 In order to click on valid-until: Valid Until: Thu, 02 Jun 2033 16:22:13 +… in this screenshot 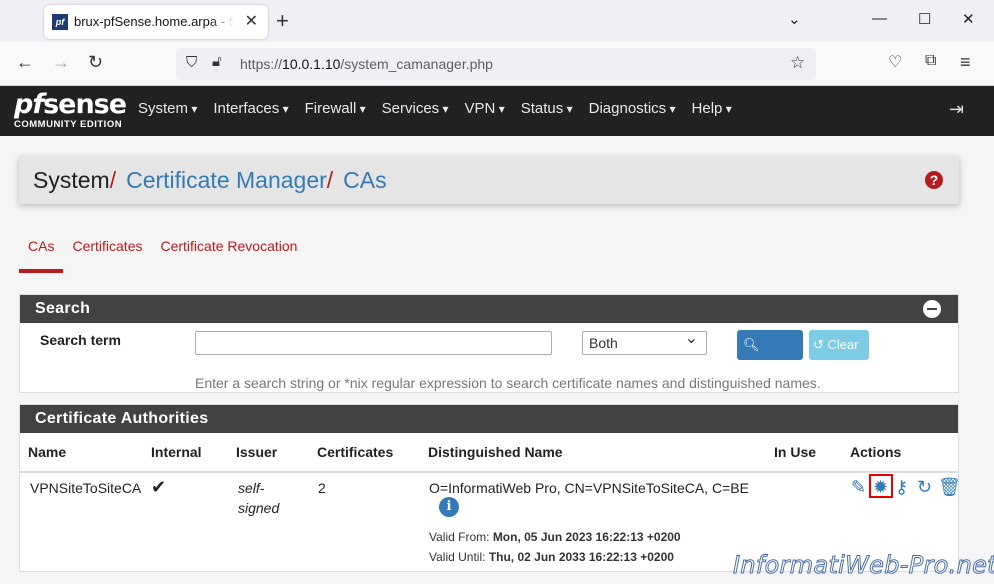, I will do `click(551, 557)`.